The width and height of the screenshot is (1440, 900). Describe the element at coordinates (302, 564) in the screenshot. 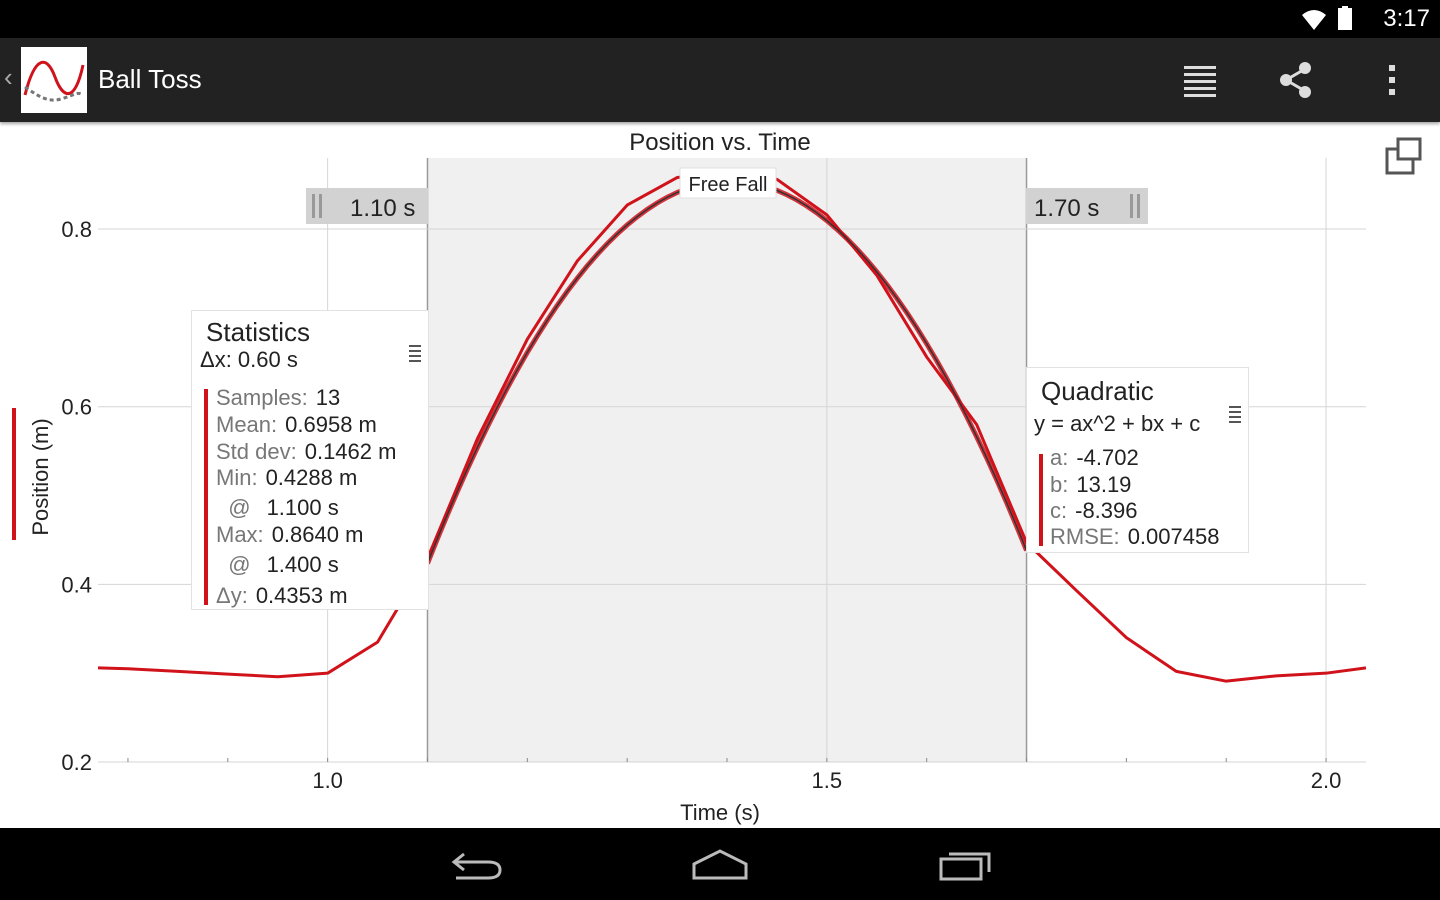

I see `stat-value-max-at: 1.400 s` at that location.